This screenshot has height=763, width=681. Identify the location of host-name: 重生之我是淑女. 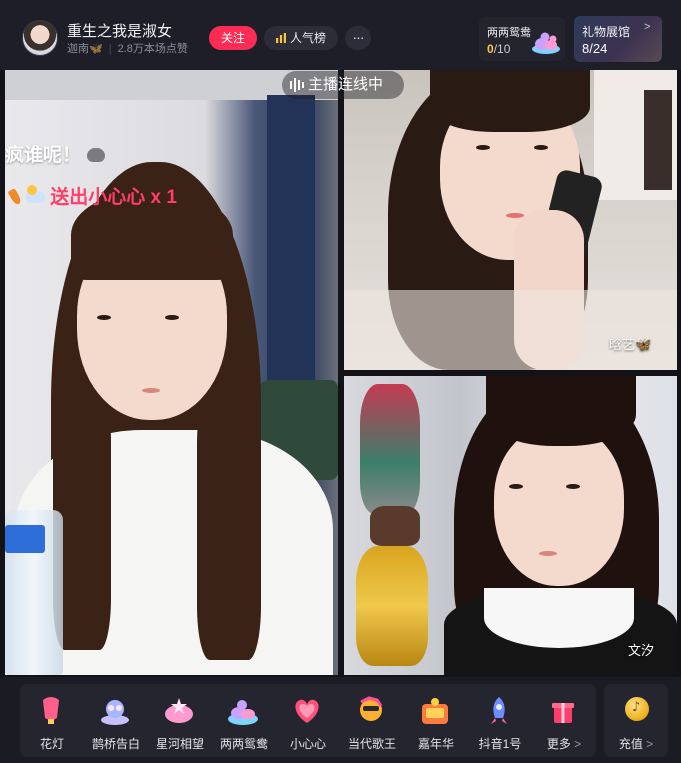
(119, 30).